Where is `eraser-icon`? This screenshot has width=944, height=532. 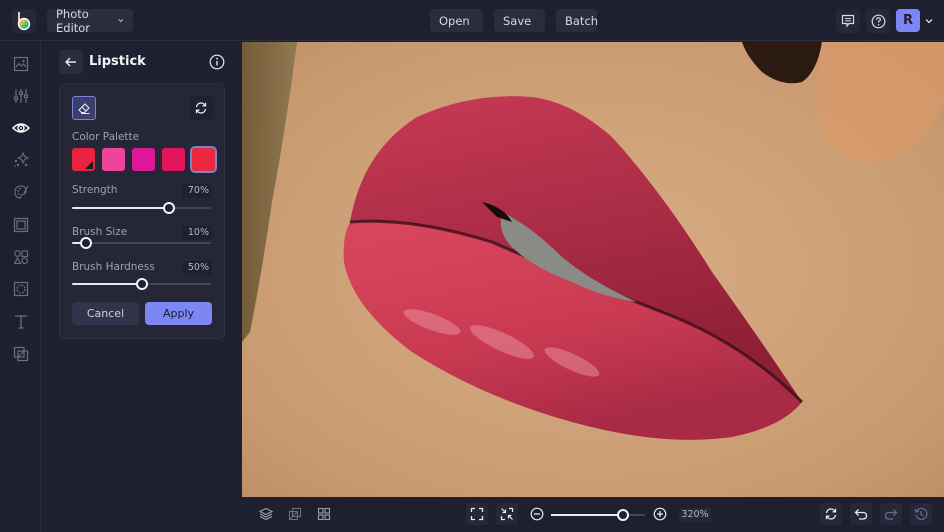
eraser-icon is located at coordinates (84, 108).